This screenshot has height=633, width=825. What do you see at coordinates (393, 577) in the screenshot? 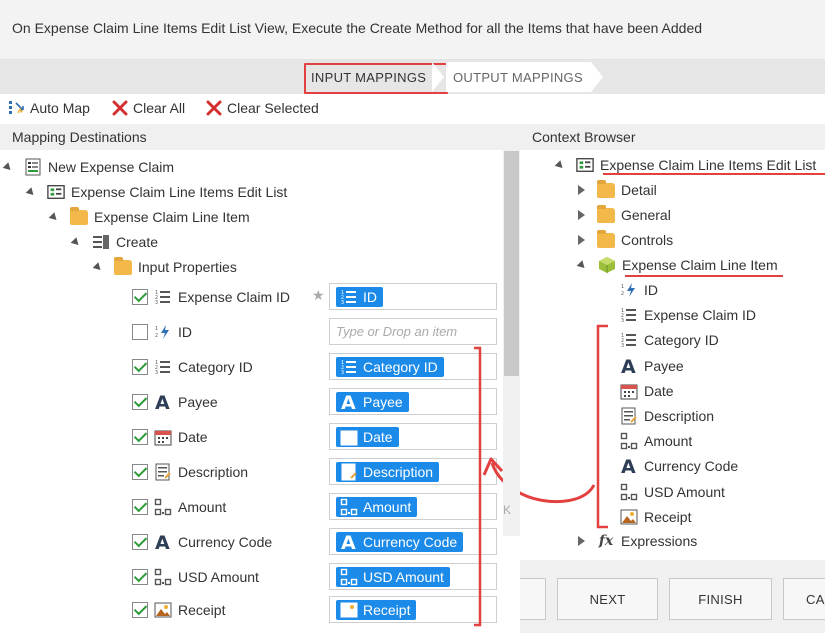
I see `mapped-value-chip: USD Amount` at bounding box center [393, 577].